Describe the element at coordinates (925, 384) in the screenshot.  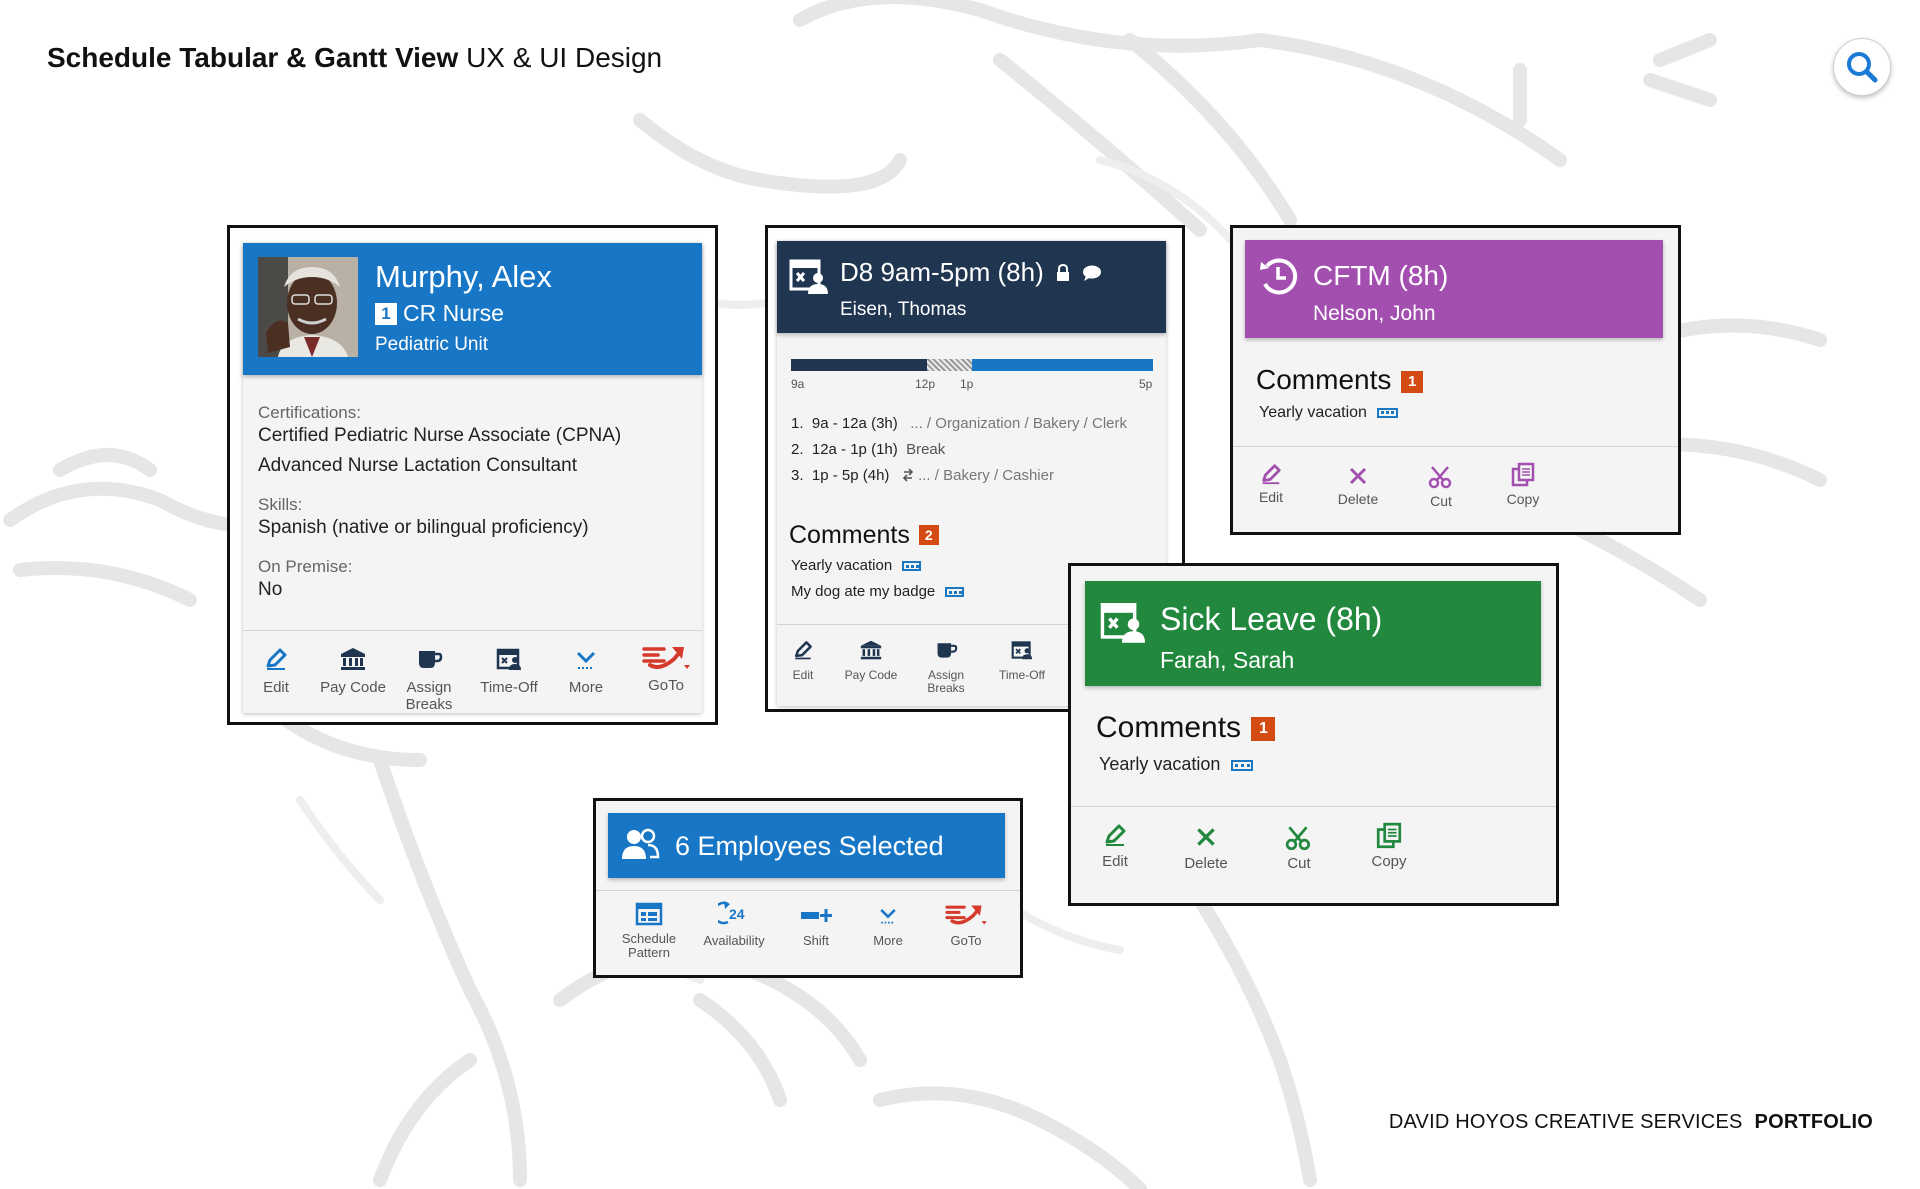
I see `tick-12p: 12p` at that location.